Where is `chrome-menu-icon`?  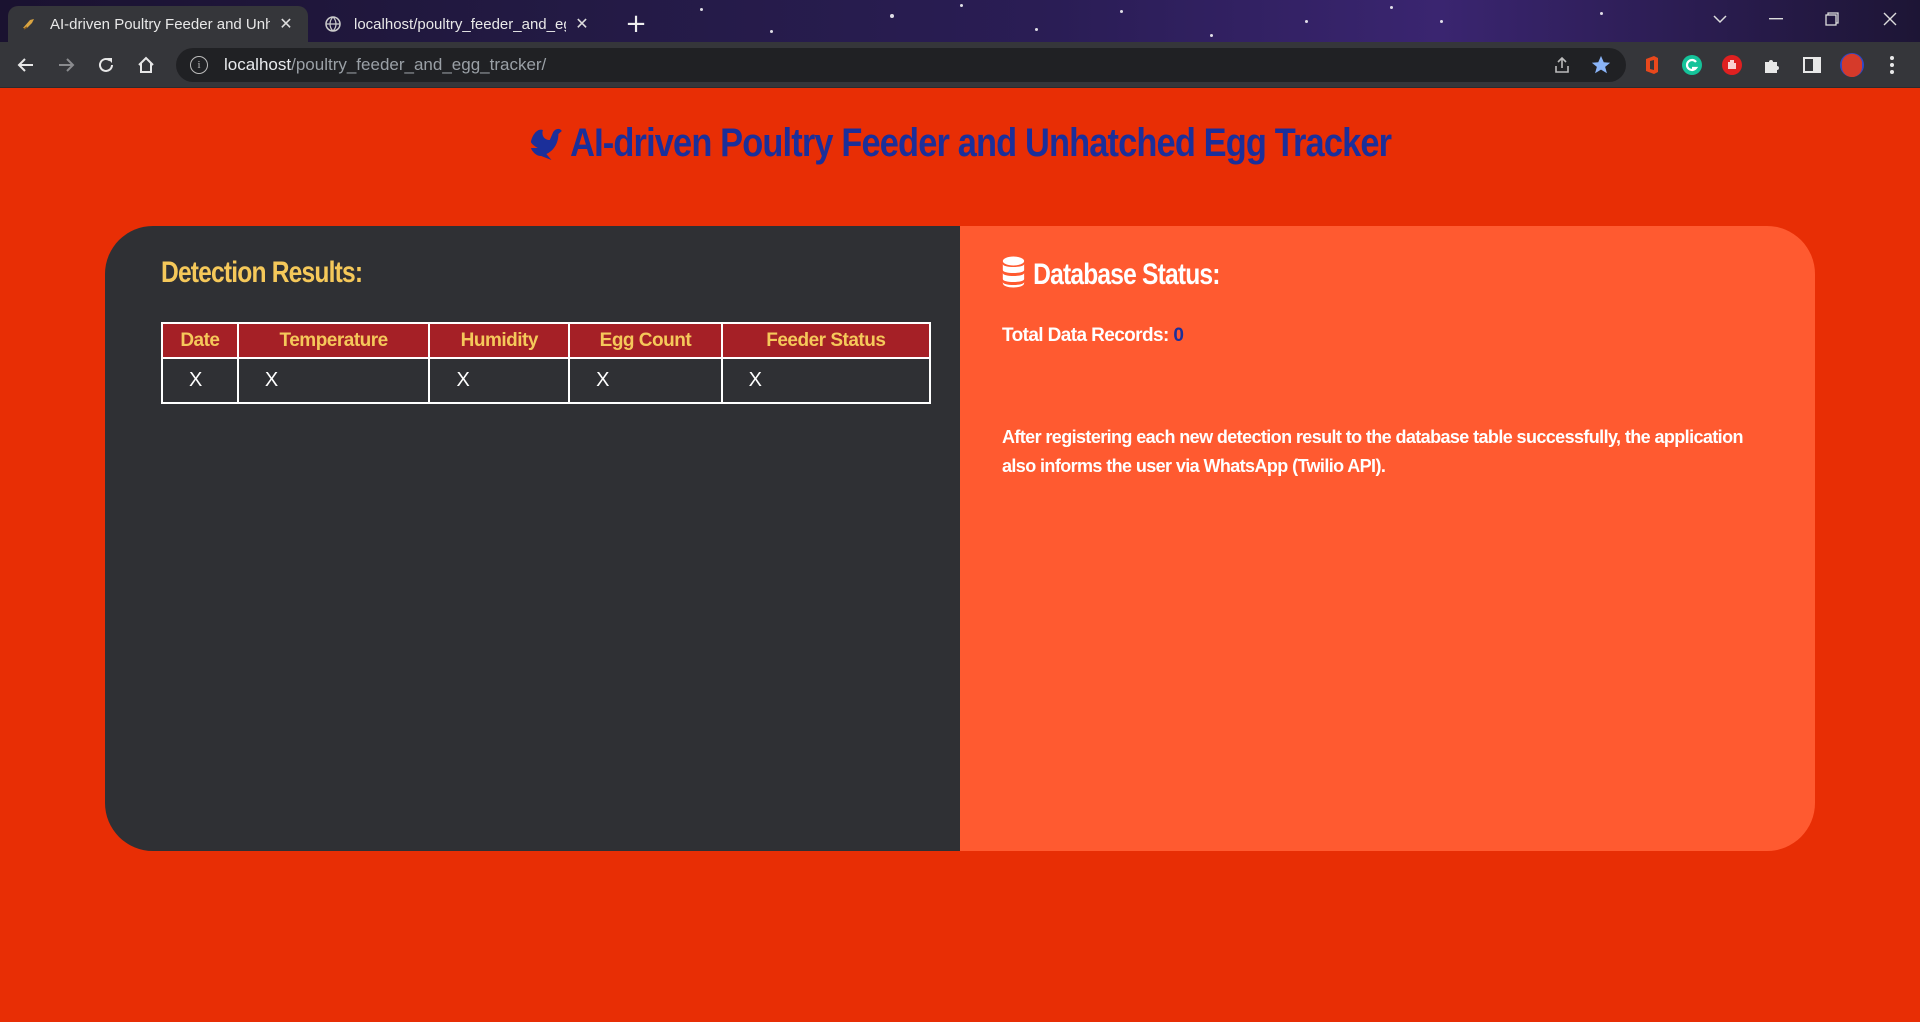
chrome-menu-icon is located at coordinates (1892, 65).